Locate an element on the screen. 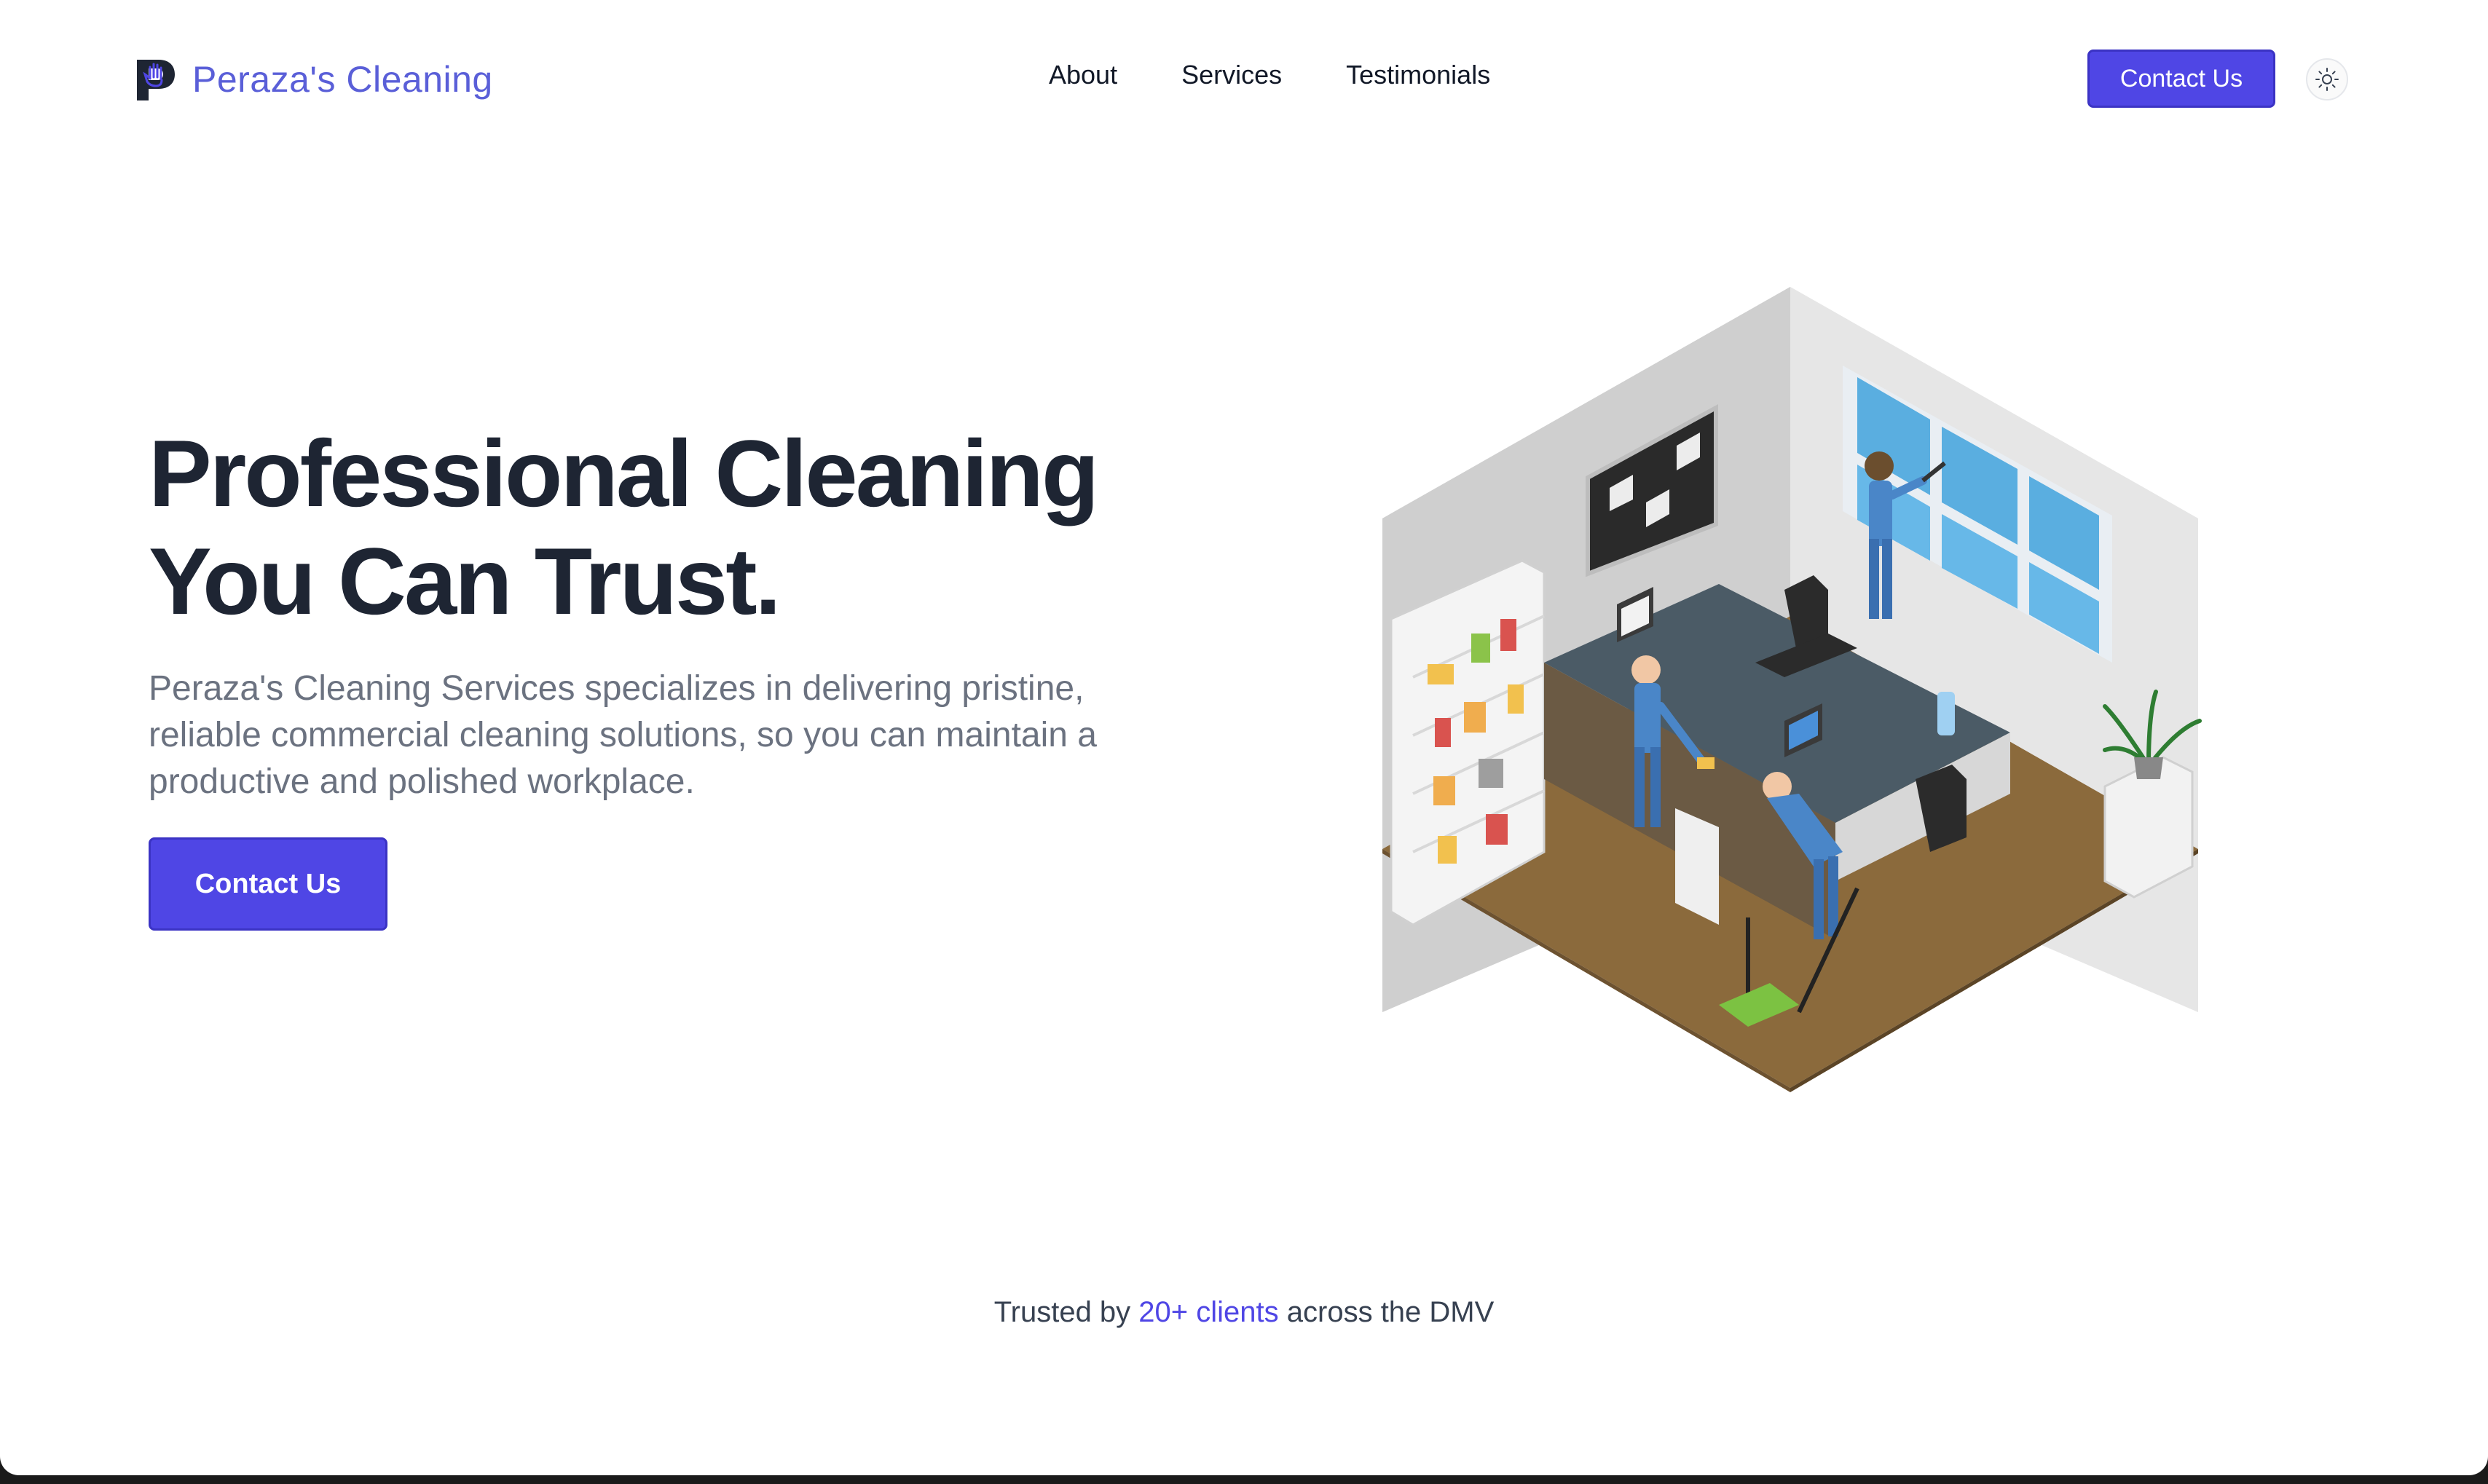 The width and height of the screenshot is (2488, 1484). trusted-clients-highlight: 20+ clients is located at coordinates (1208, 1312).